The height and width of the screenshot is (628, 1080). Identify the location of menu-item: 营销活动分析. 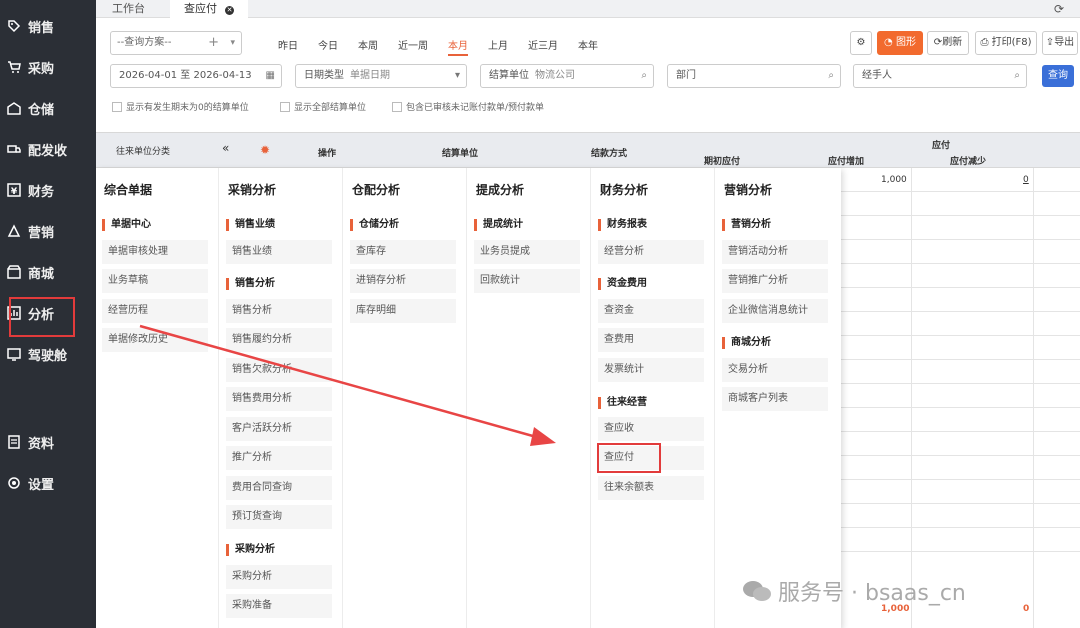
(775, 252).